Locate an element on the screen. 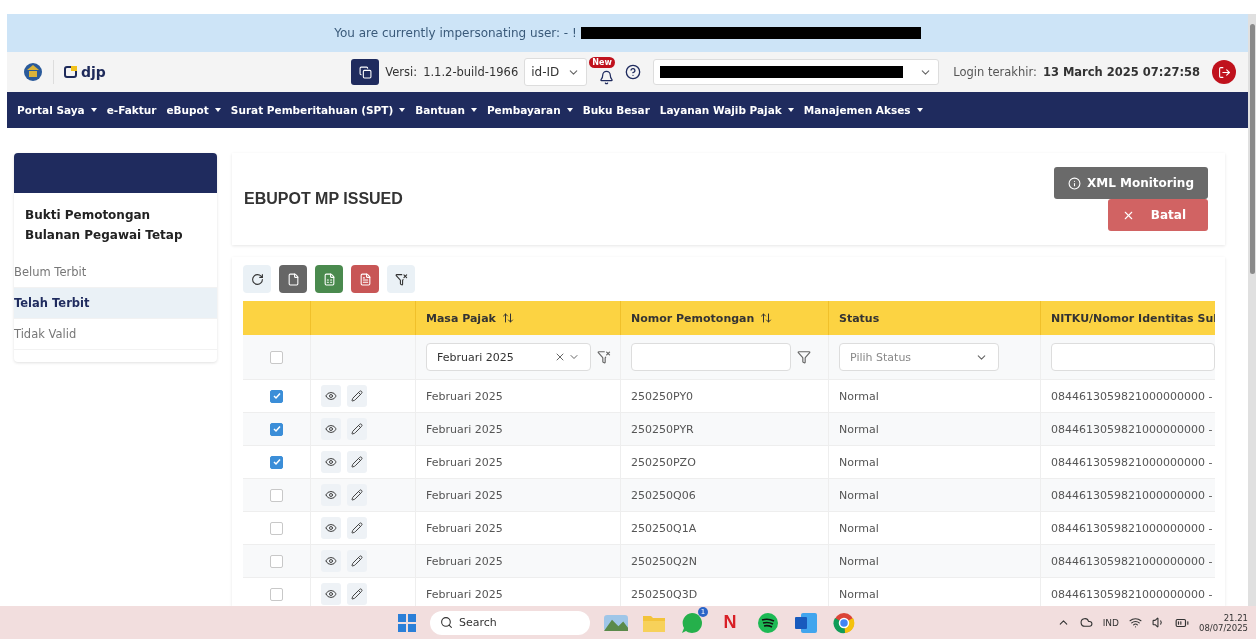 Image resolution: width=1256 pixels, height=639 pixels. nav-menu-item: Pembayaran is located at coordinates (529, 110).